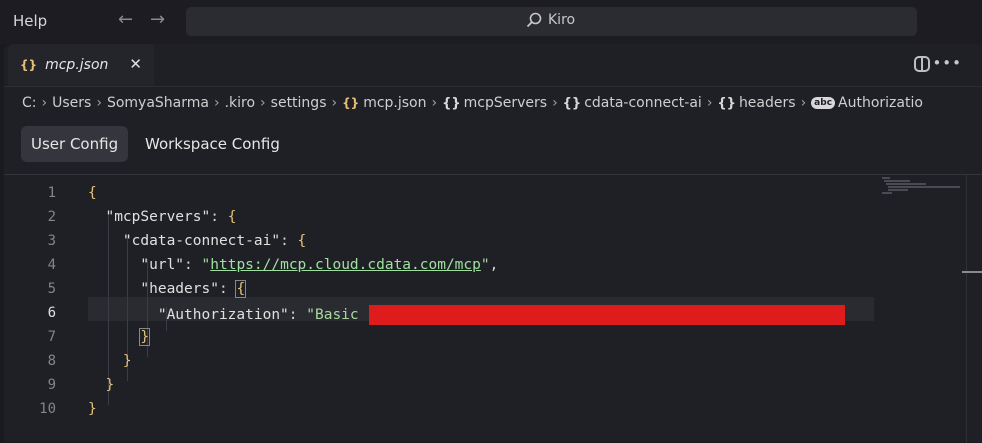 This screenshot has width=982, height=443. What do you see at coordinates (214, 241) in the screenshot?
I see `code-line: "cdata-connect-ai": {` at bounding box center [214, 241].